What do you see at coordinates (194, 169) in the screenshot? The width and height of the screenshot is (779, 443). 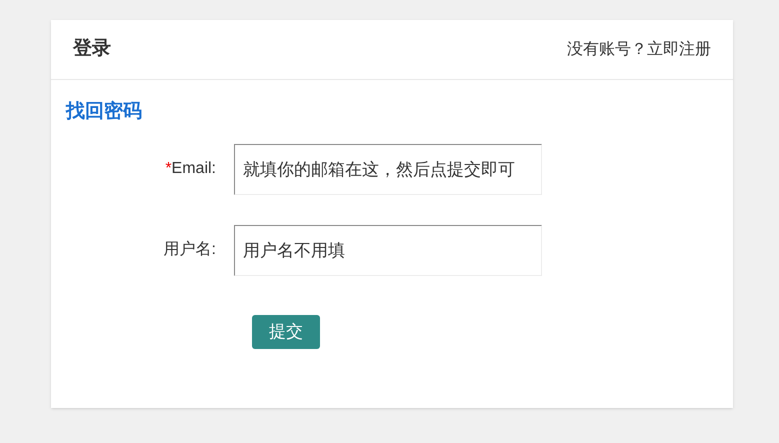 I see `field-label: Email:` at bounding box center [194, 169].